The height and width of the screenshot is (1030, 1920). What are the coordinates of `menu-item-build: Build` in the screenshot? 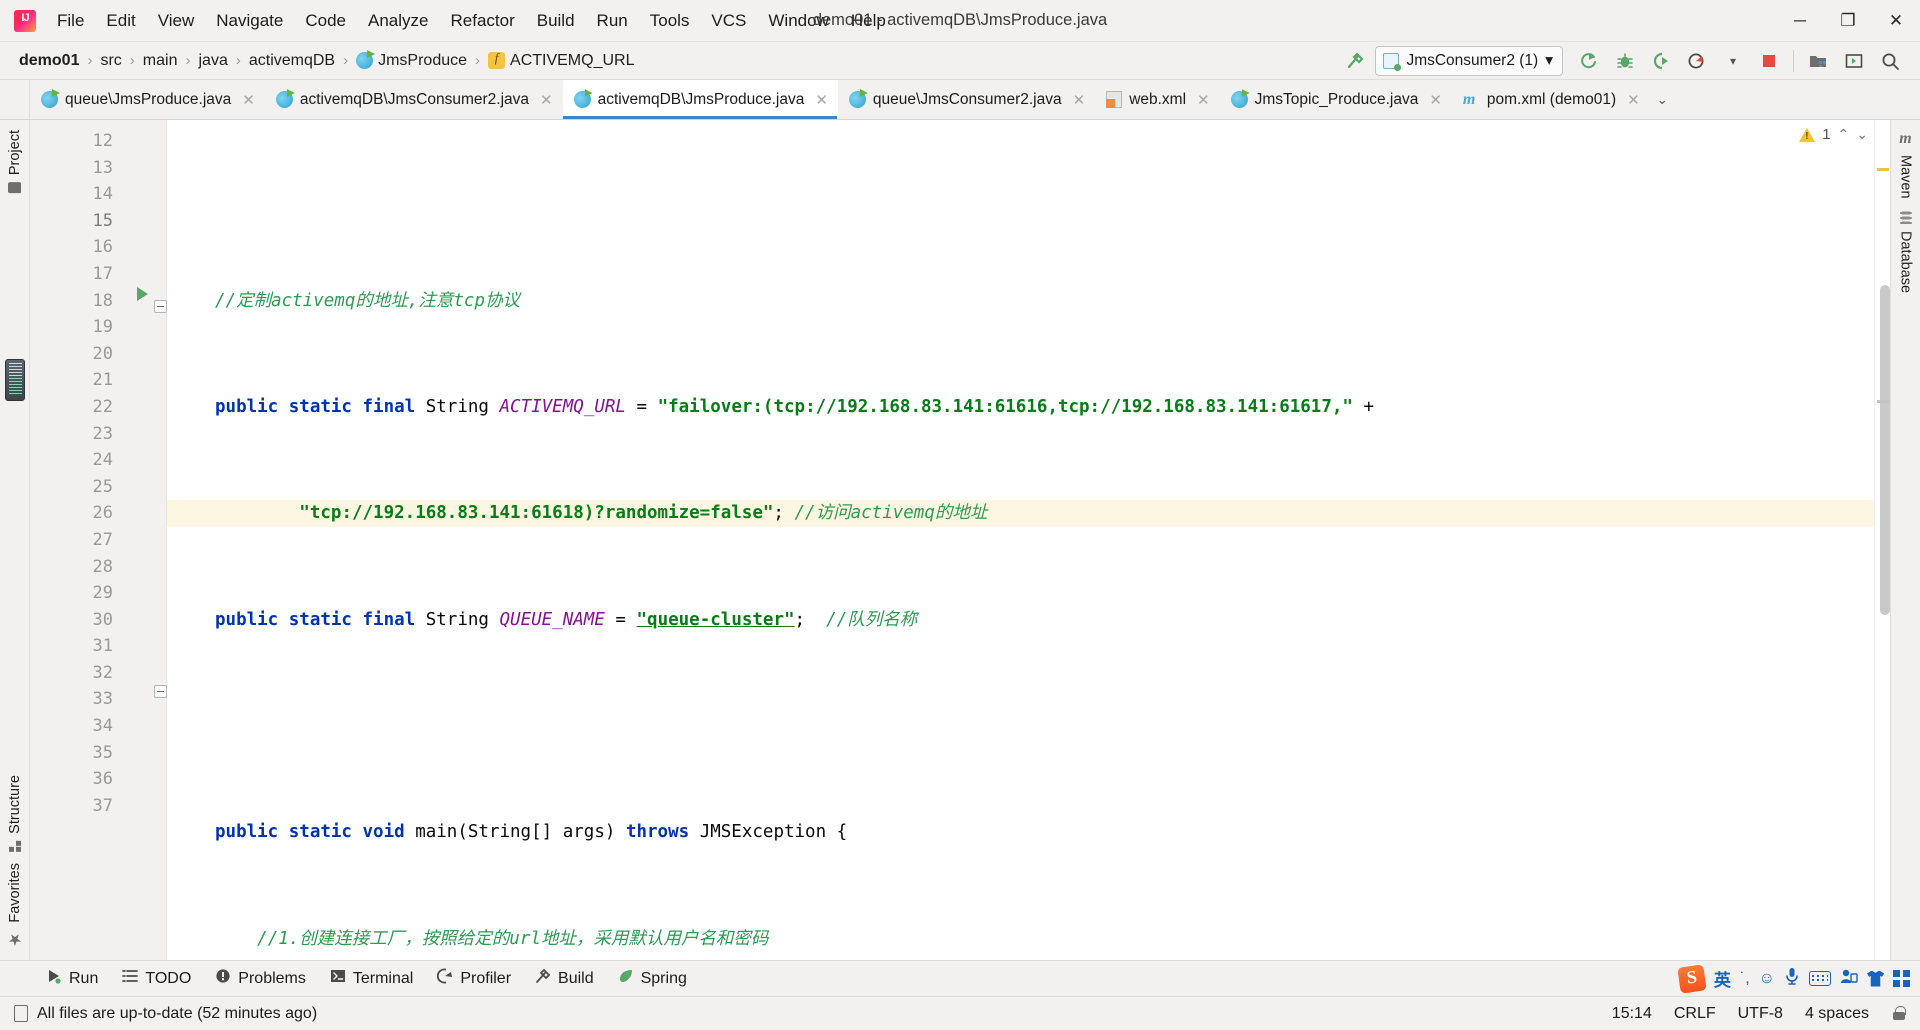 It's located at (556, 21).